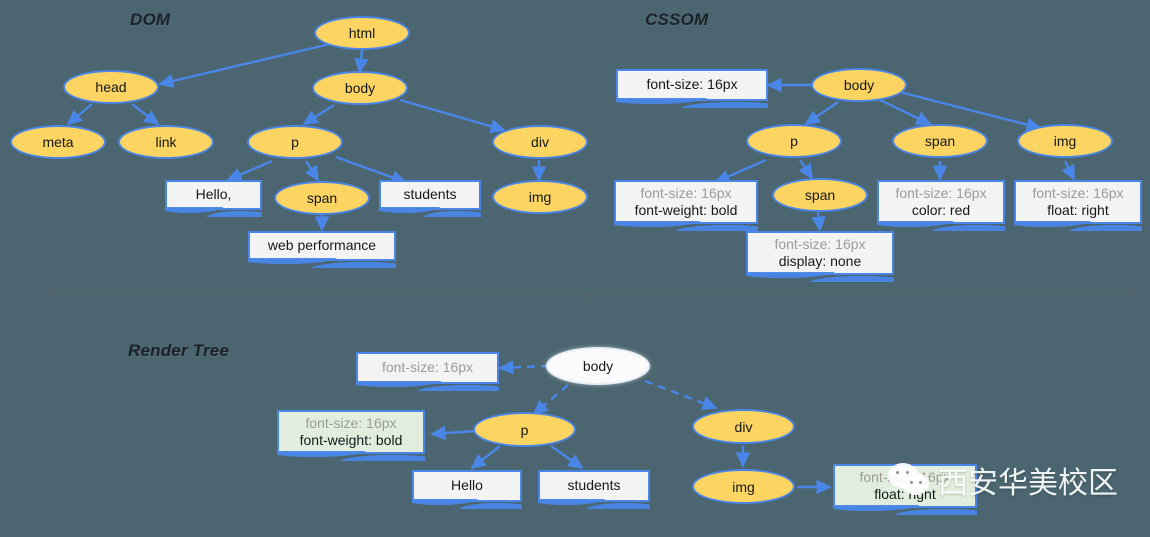  Describe the element at coordinates (312, 171) in the screenshot. I see `edge-p-span` at that location.